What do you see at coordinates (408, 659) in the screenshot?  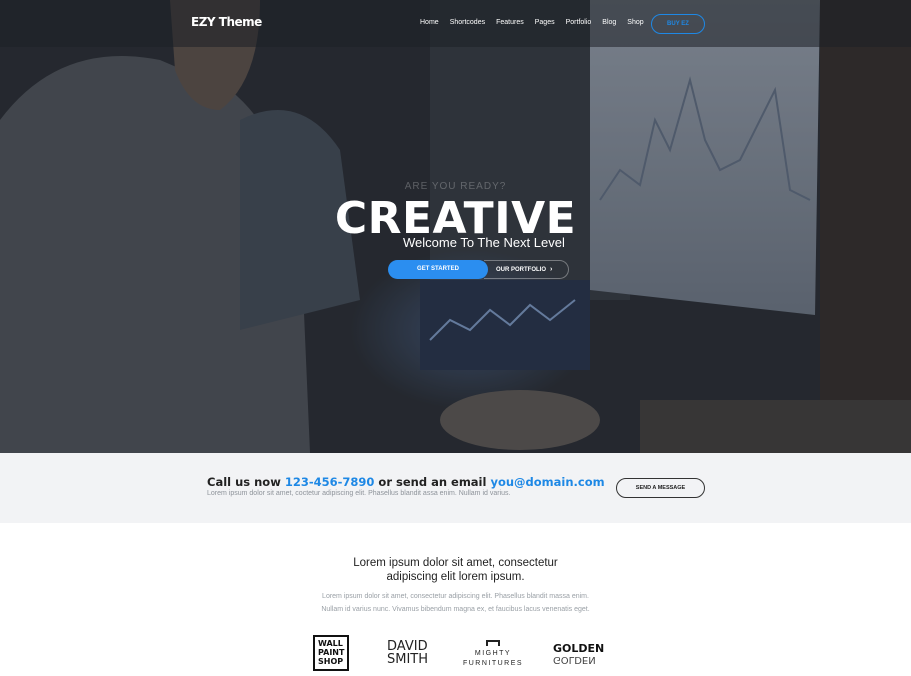 I see `david-logo-line2: SMITH` at bounding box center [408, 659].